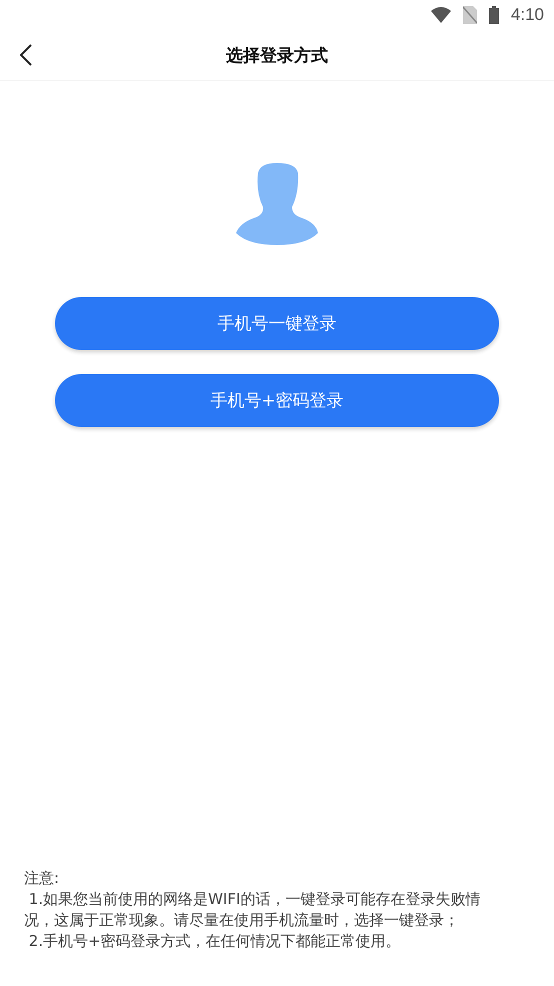 The height and width of the screenshot is (986, 554). What do you see at coordinates (42, 878) in the screenshot?
I see `notes-heading: 注意:` at bounding box center [42, 878].